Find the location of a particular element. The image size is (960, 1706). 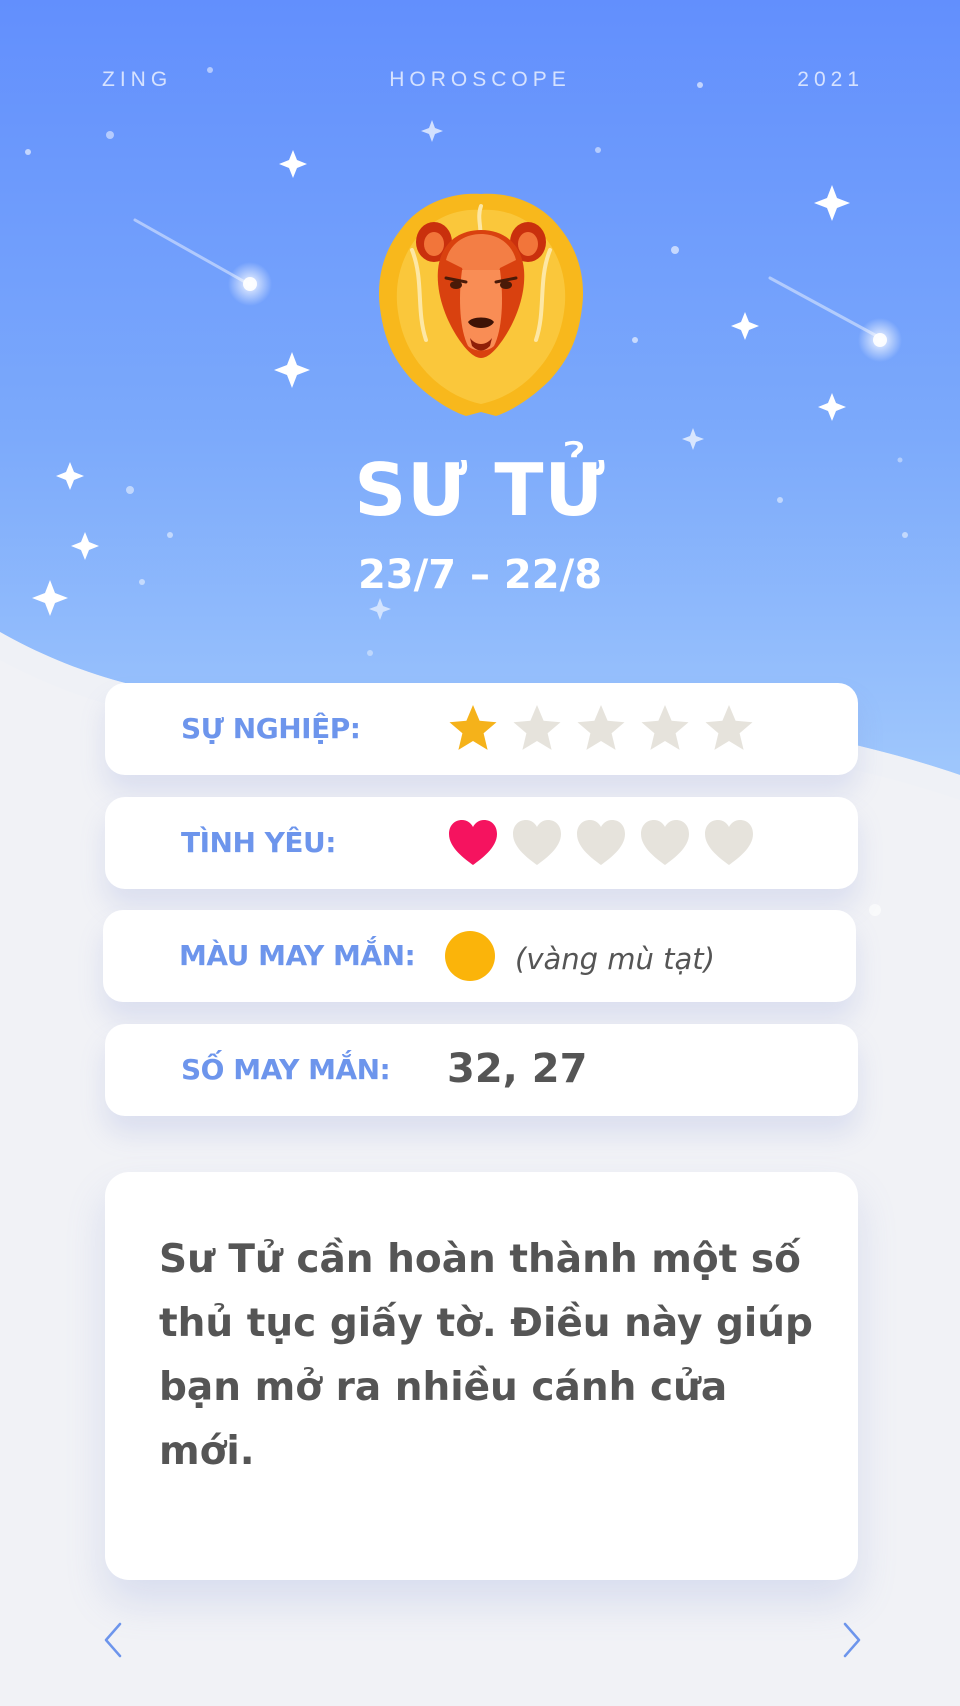

lucky-color-value: (vàng mù tạt) is located at coordinates (615, 959).